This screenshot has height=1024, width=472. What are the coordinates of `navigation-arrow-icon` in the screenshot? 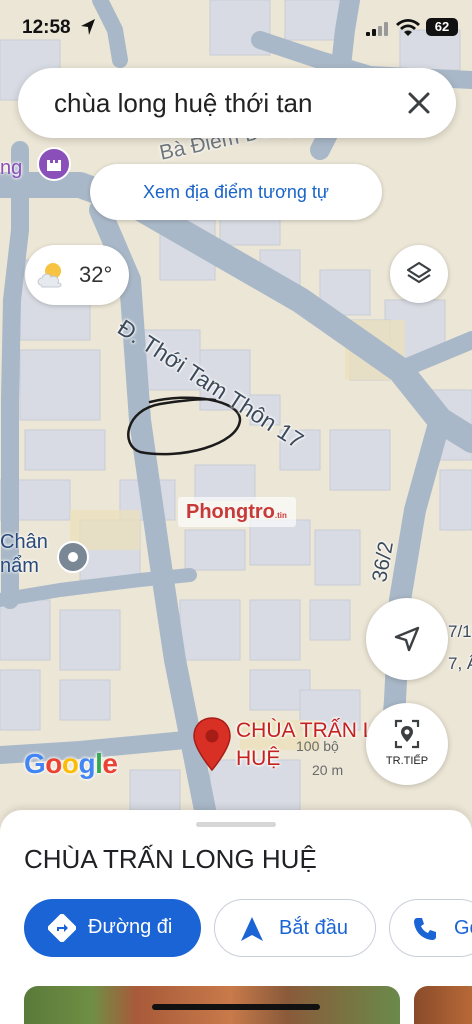 It's located at (407, 639).